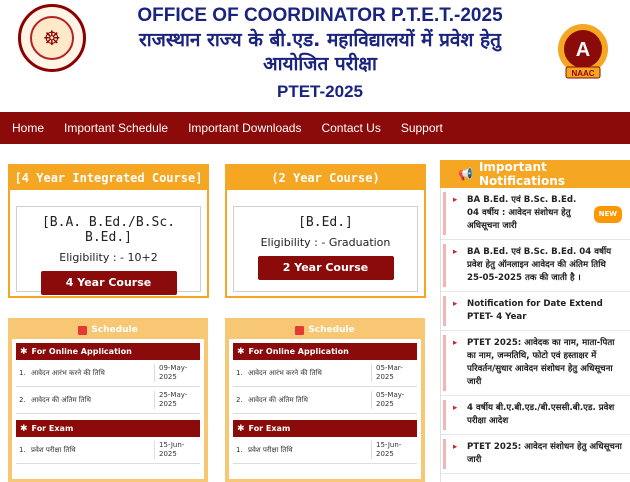  Describe the element at coordinates (28, 128) in the screenshot. I see `nav-home: Home` at that location.